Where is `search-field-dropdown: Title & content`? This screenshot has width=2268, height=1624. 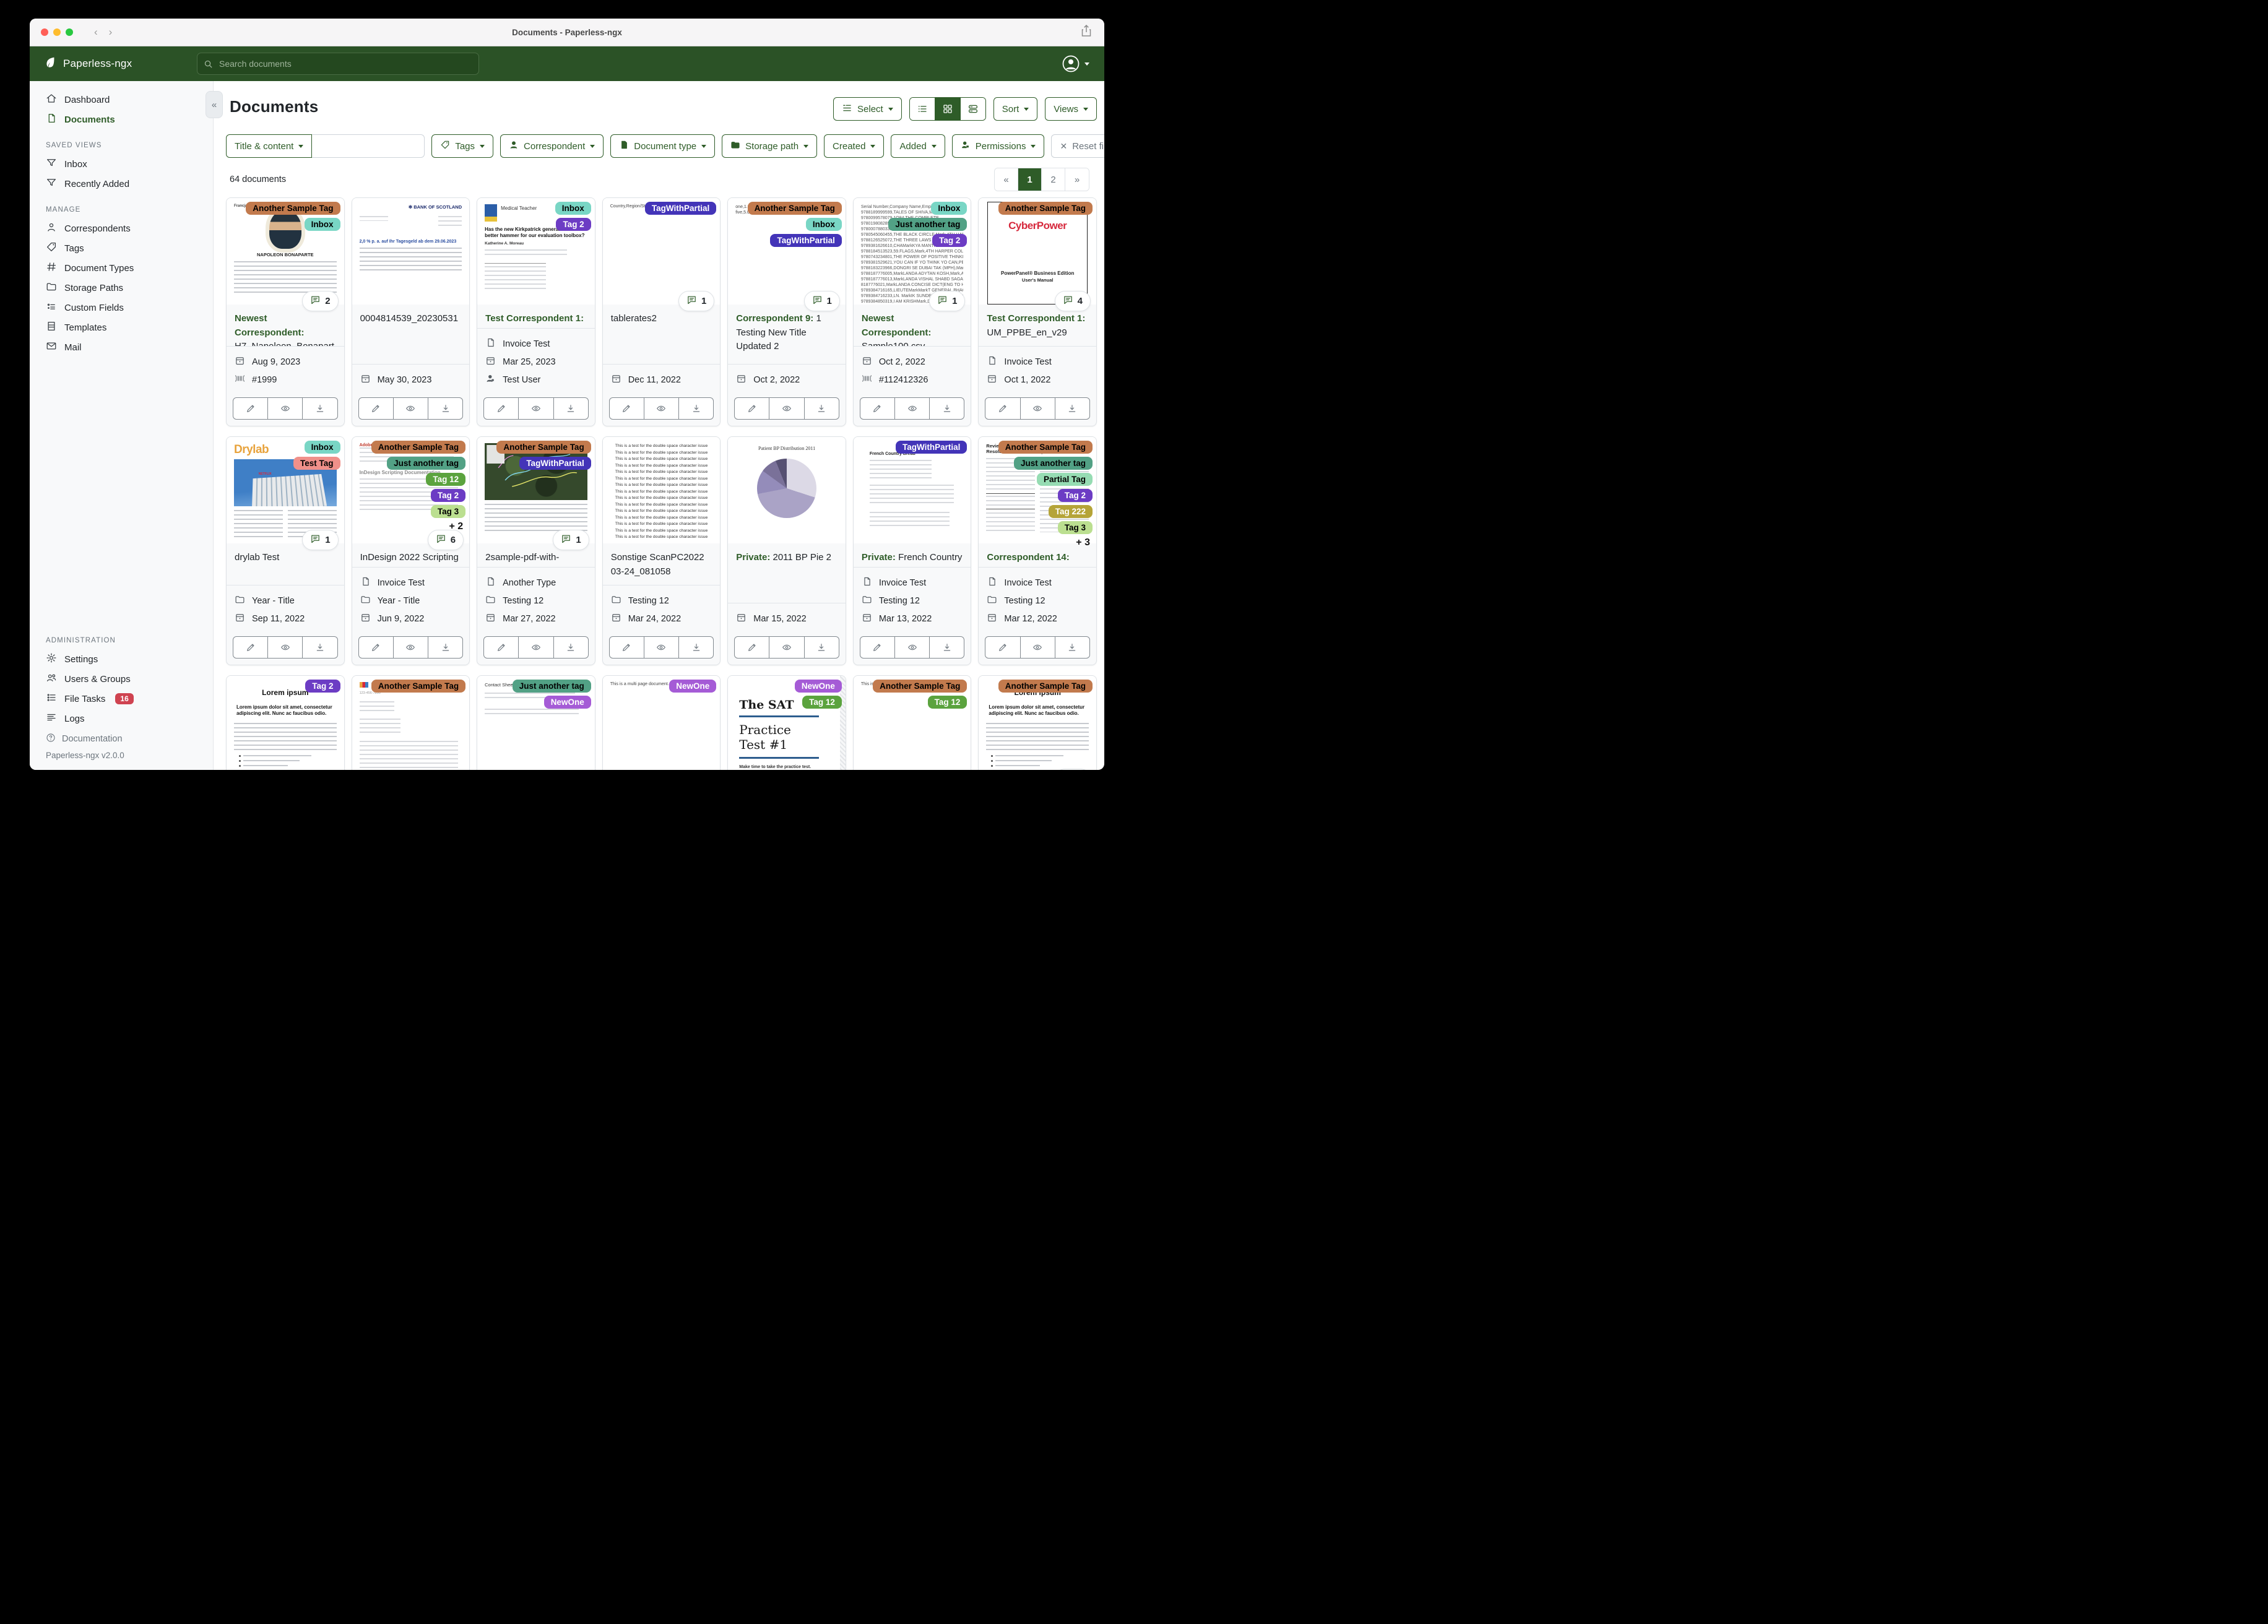
search-field-dropdown: Title & content is located at coordinates (269, 146).